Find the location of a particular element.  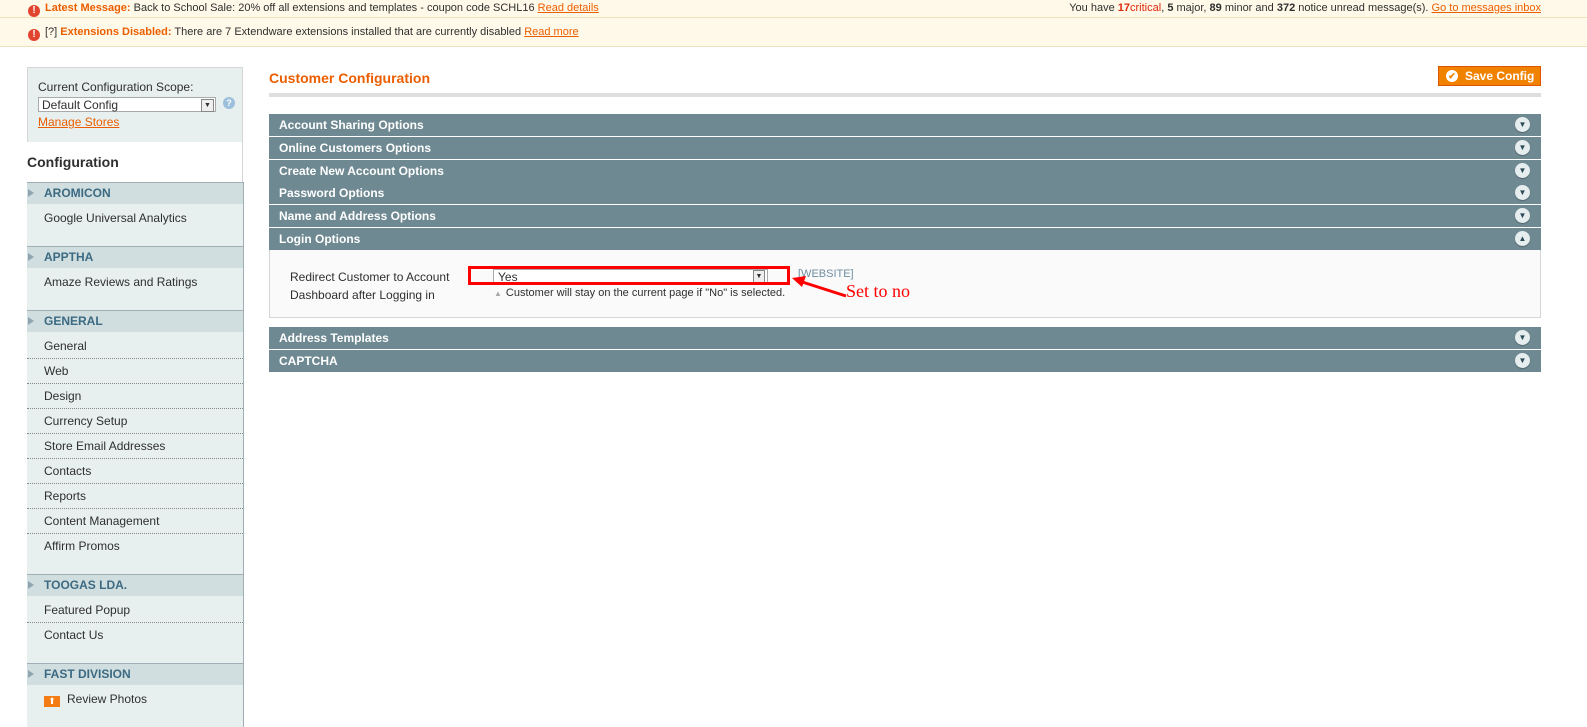

sidebar-item: Contacts is located at coordinates (135, 471).